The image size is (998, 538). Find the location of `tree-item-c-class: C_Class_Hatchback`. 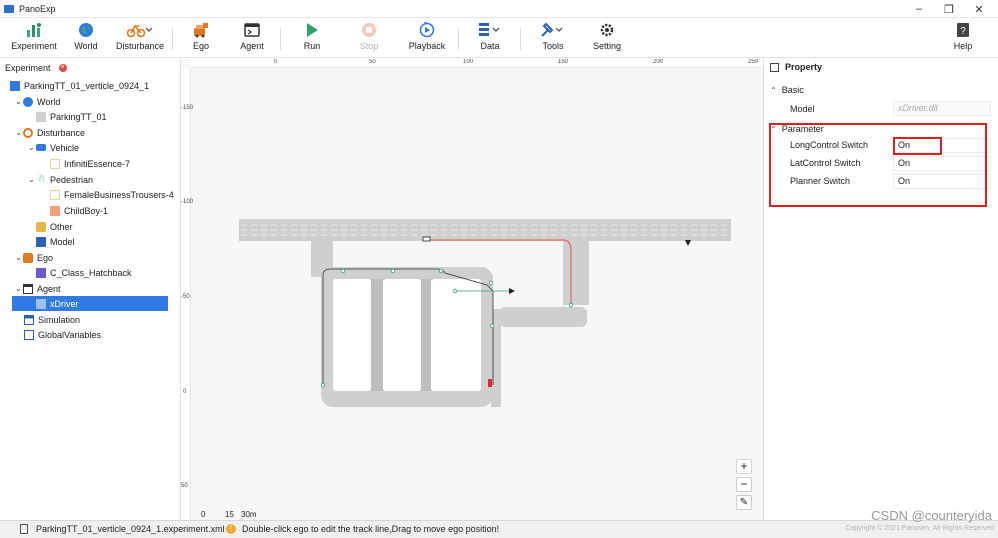

tree-item-c-class: C_Class_Hatchback is located at coordinates (84, 272).